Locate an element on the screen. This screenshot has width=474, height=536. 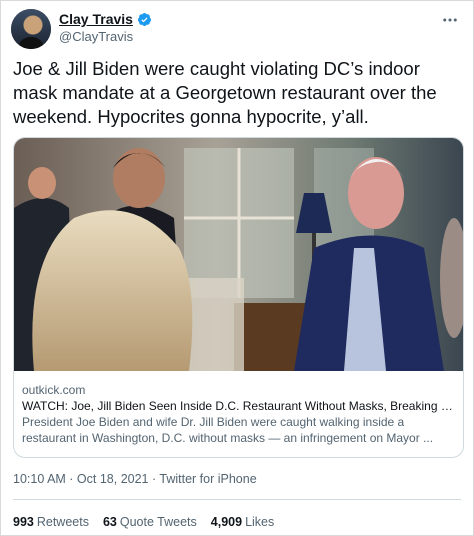
avatar is located at coordinates (31, 29).